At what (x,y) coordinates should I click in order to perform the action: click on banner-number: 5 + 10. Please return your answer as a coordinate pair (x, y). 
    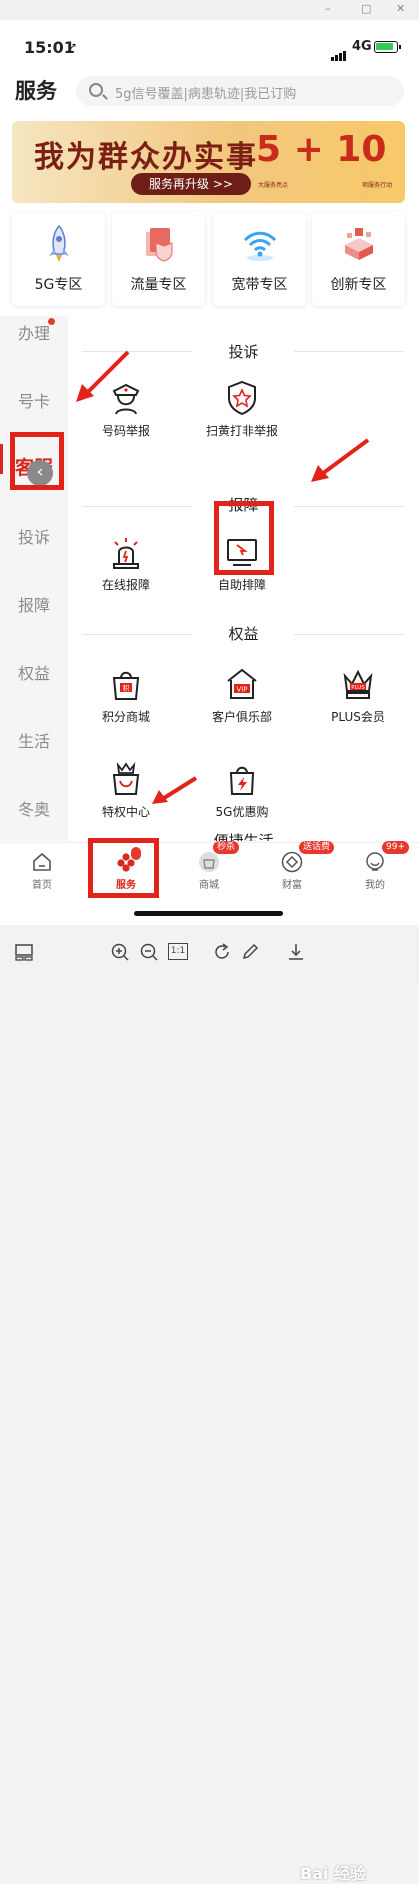
    Looking at the image, I should click on (321, 149).